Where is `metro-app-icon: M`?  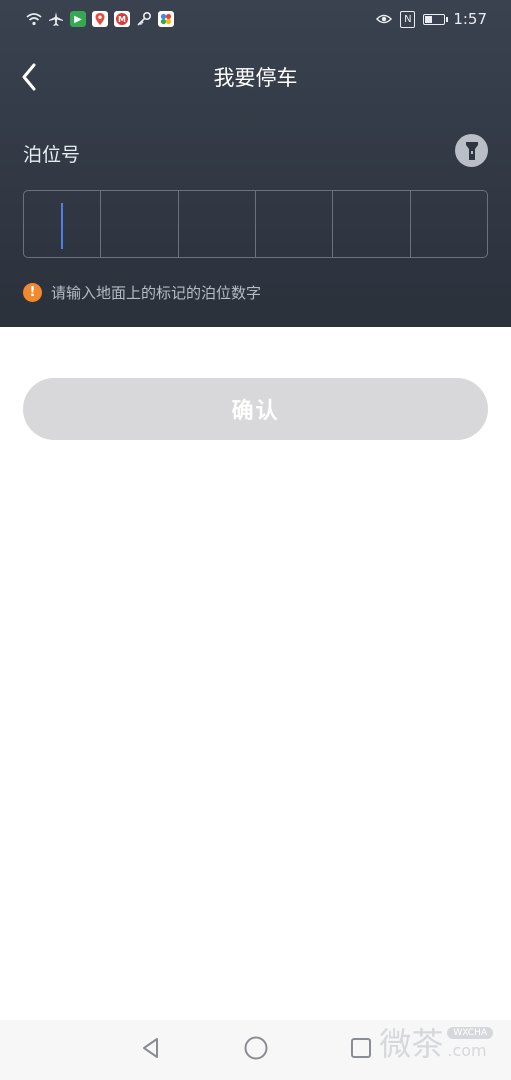 metro-app-icon: M is located at coordinates (122, 19).